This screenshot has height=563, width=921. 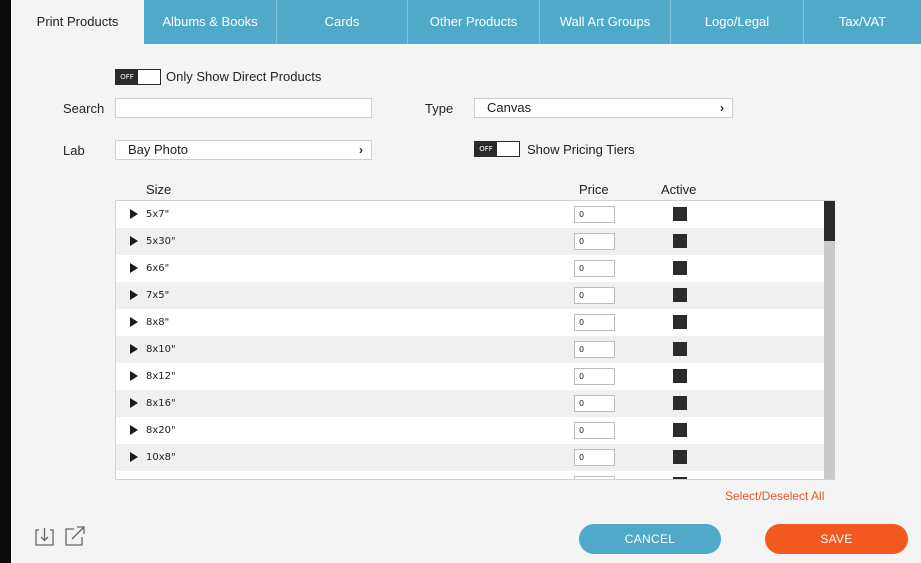 What do you see at coordinates (342, 22) in the screenshot?
I see `tab-cards: Cards` at bounding box center [342, 22].